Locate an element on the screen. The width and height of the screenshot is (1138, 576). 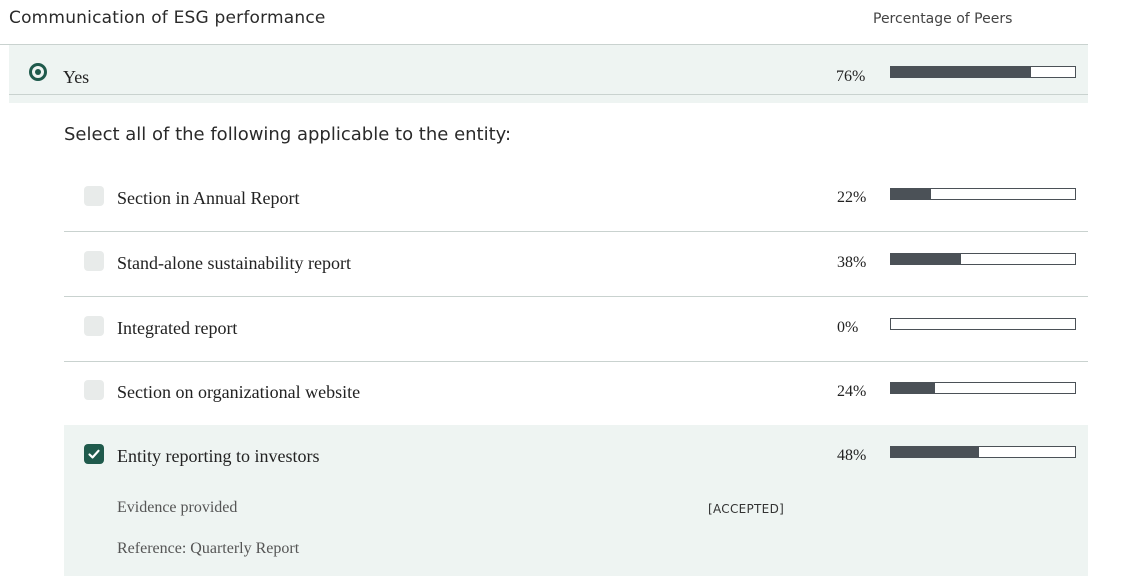
checkbox-checked-icon is located at coordinates (94, 454).